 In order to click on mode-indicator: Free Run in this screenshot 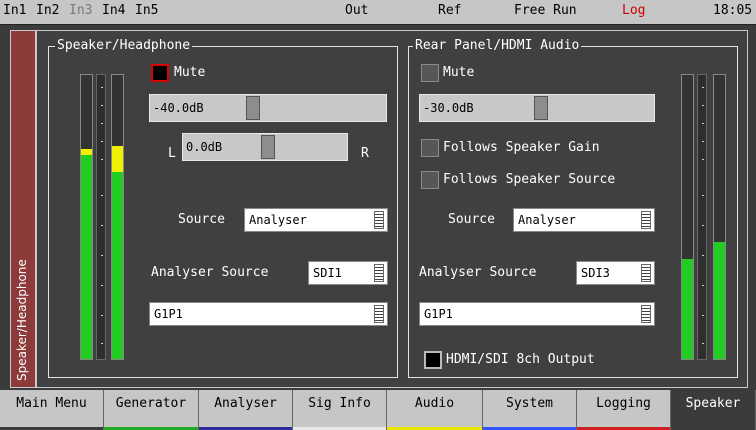, I will do `click(545, 10)`.